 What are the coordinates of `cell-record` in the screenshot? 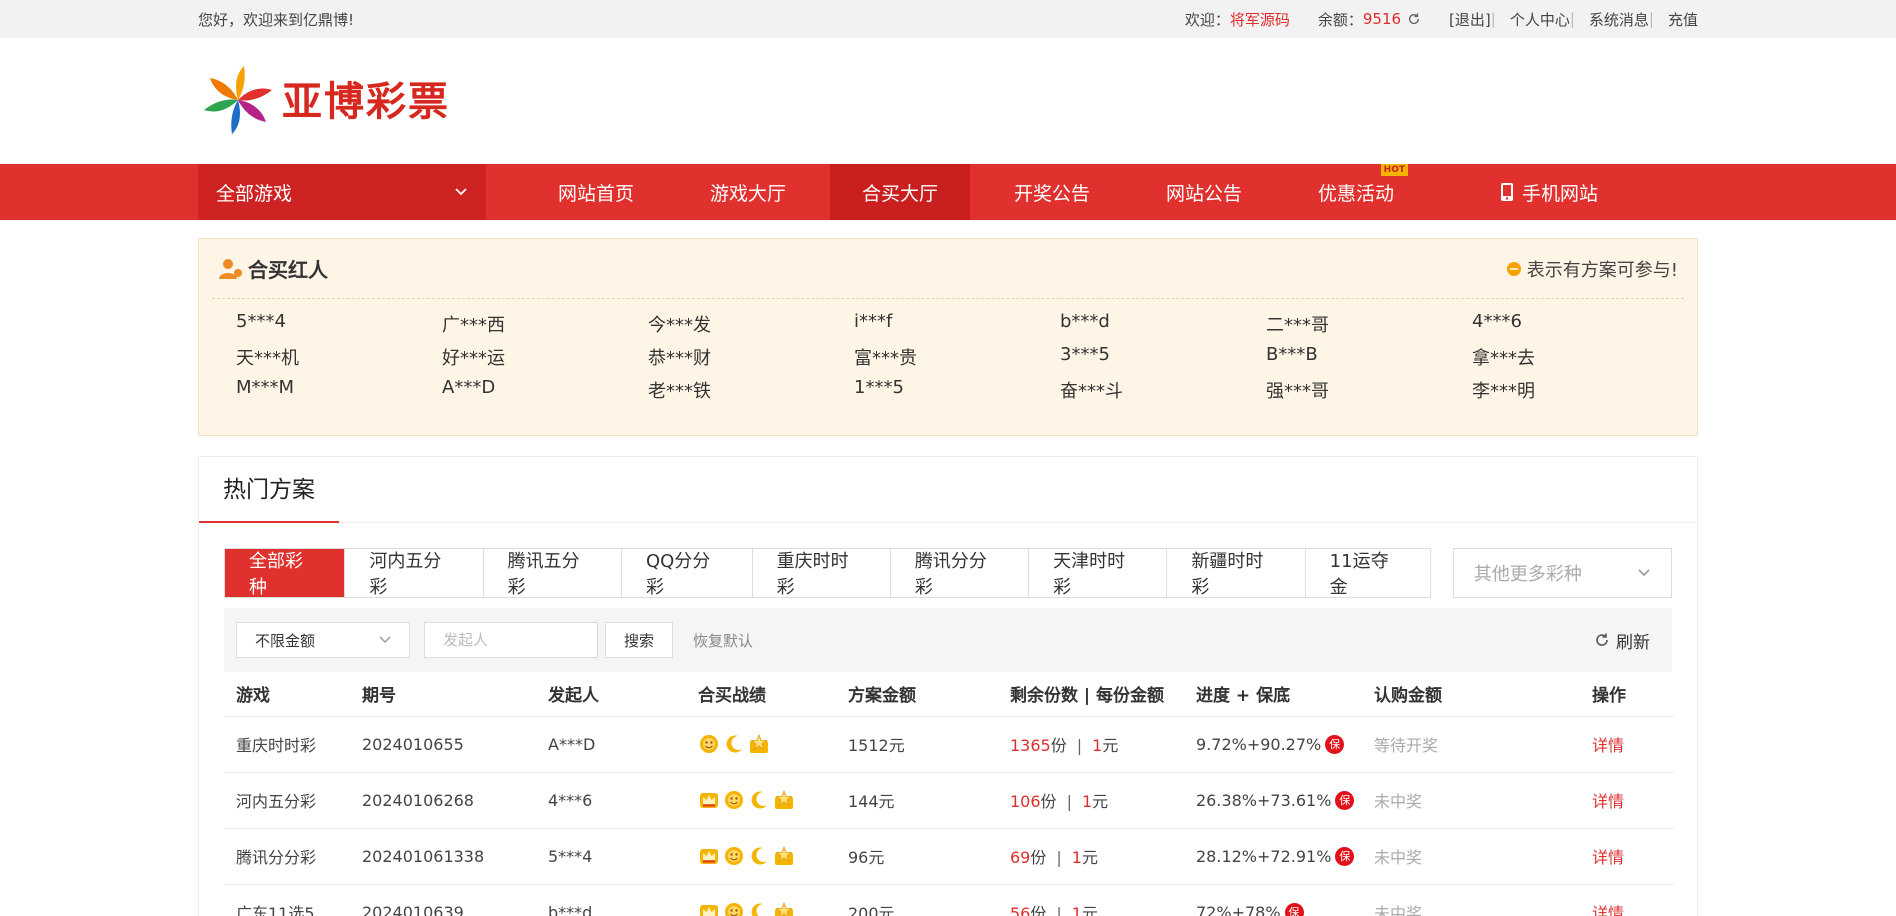 It's located at (761, 800).